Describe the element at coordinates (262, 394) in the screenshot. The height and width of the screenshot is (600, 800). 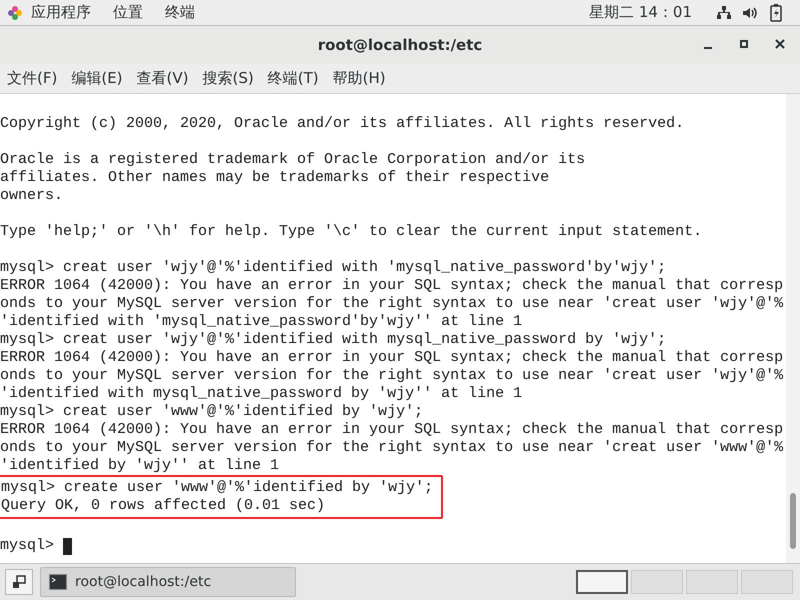
I see `terminal-line: 'identified with mysql_native_password by 'wjy'' at line 1` at that location.